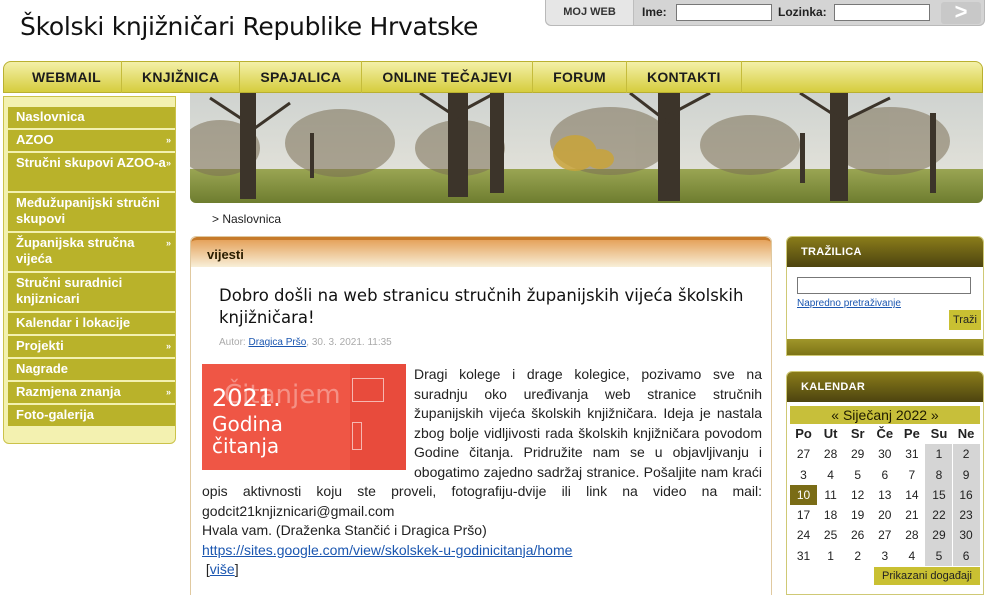 The image size is (1000, 595). Describe the element at coordinates (42, 368) in the screenshot. I see `left-menu-label: Nagrade` at that location.